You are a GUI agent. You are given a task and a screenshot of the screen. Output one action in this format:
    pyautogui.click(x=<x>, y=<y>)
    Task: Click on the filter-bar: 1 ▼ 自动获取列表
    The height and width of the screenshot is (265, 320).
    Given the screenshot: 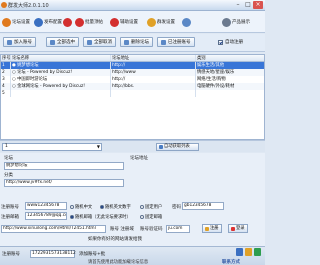 What is the action you would take?
    pyautogui.click(x=132, y=146)
    